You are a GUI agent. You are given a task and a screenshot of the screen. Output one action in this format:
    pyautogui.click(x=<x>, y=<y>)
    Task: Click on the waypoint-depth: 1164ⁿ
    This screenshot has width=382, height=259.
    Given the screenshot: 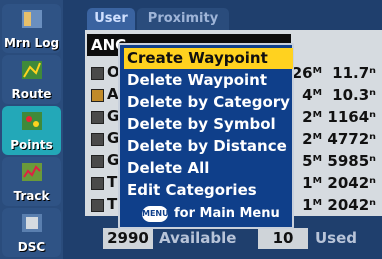 What is the action you would take?
    pyautogui.click(x=351, y=117)
    